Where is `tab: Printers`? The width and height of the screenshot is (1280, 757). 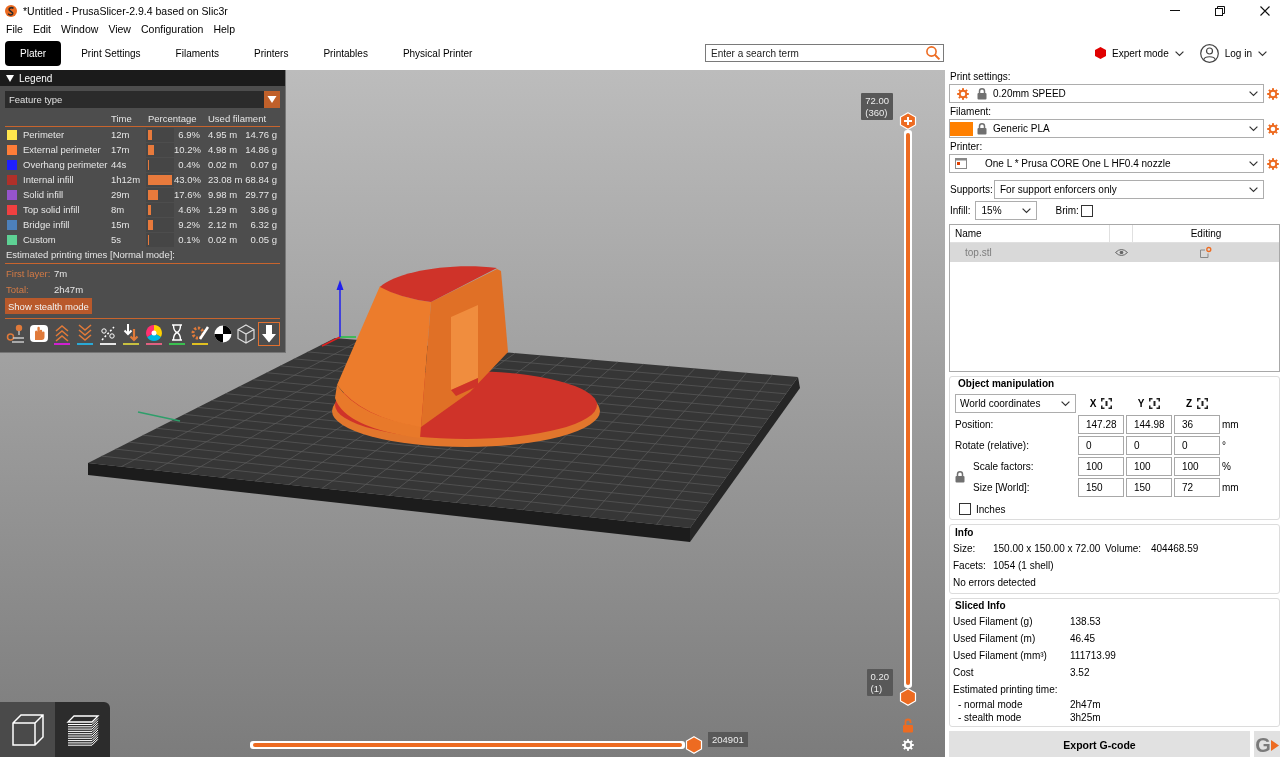
tab: Printers is located at coordinates (271, 53).